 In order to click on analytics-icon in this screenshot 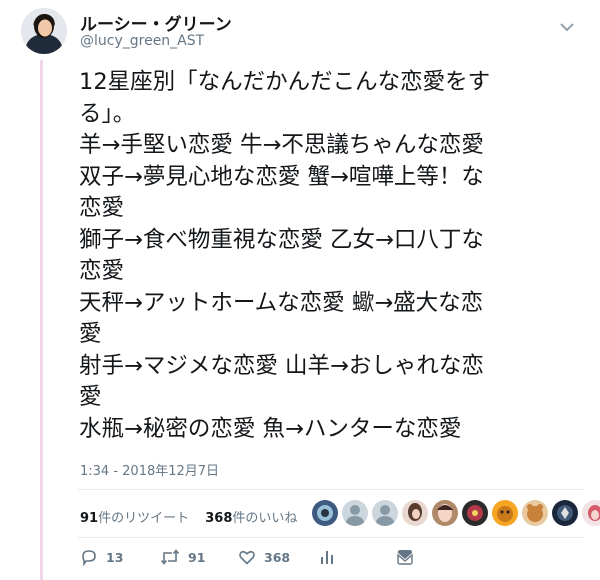, I will do `click(327, 557)`.